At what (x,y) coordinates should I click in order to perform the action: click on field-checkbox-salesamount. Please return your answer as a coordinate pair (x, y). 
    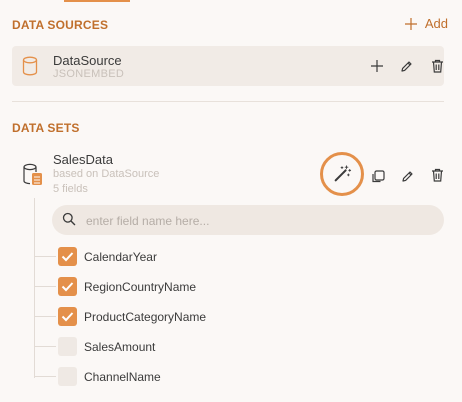
    Looking at the image, I should click on (67, 346).